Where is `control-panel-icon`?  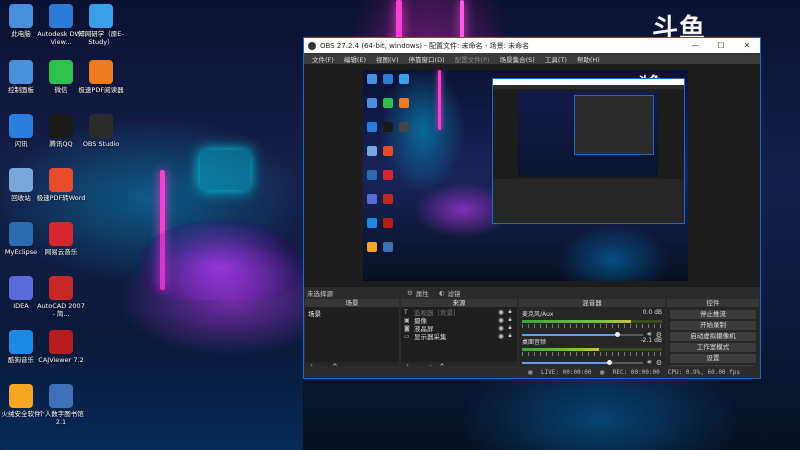
control-panel-icon is located at coordinates (21, 72).